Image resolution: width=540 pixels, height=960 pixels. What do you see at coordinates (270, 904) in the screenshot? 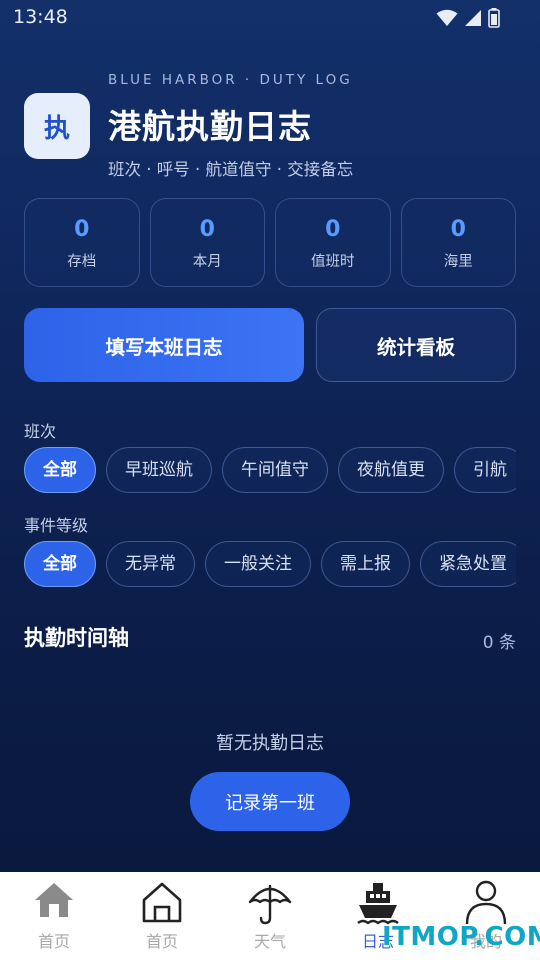
I see `umbrella-icon` at bounding box center [270, 904].